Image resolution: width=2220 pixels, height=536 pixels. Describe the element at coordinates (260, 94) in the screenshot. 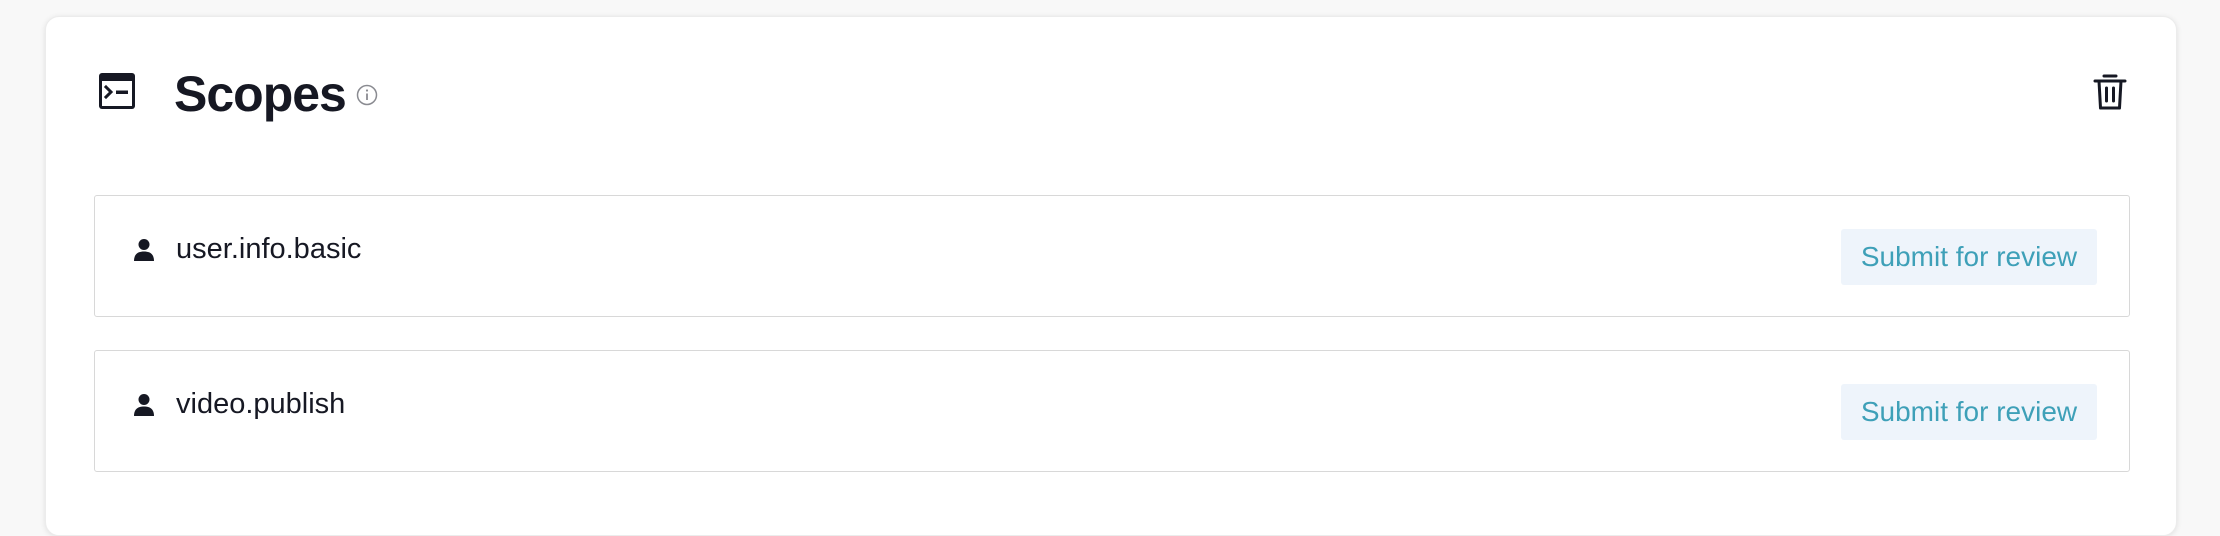

I see `page-title: Scopes` at that location.